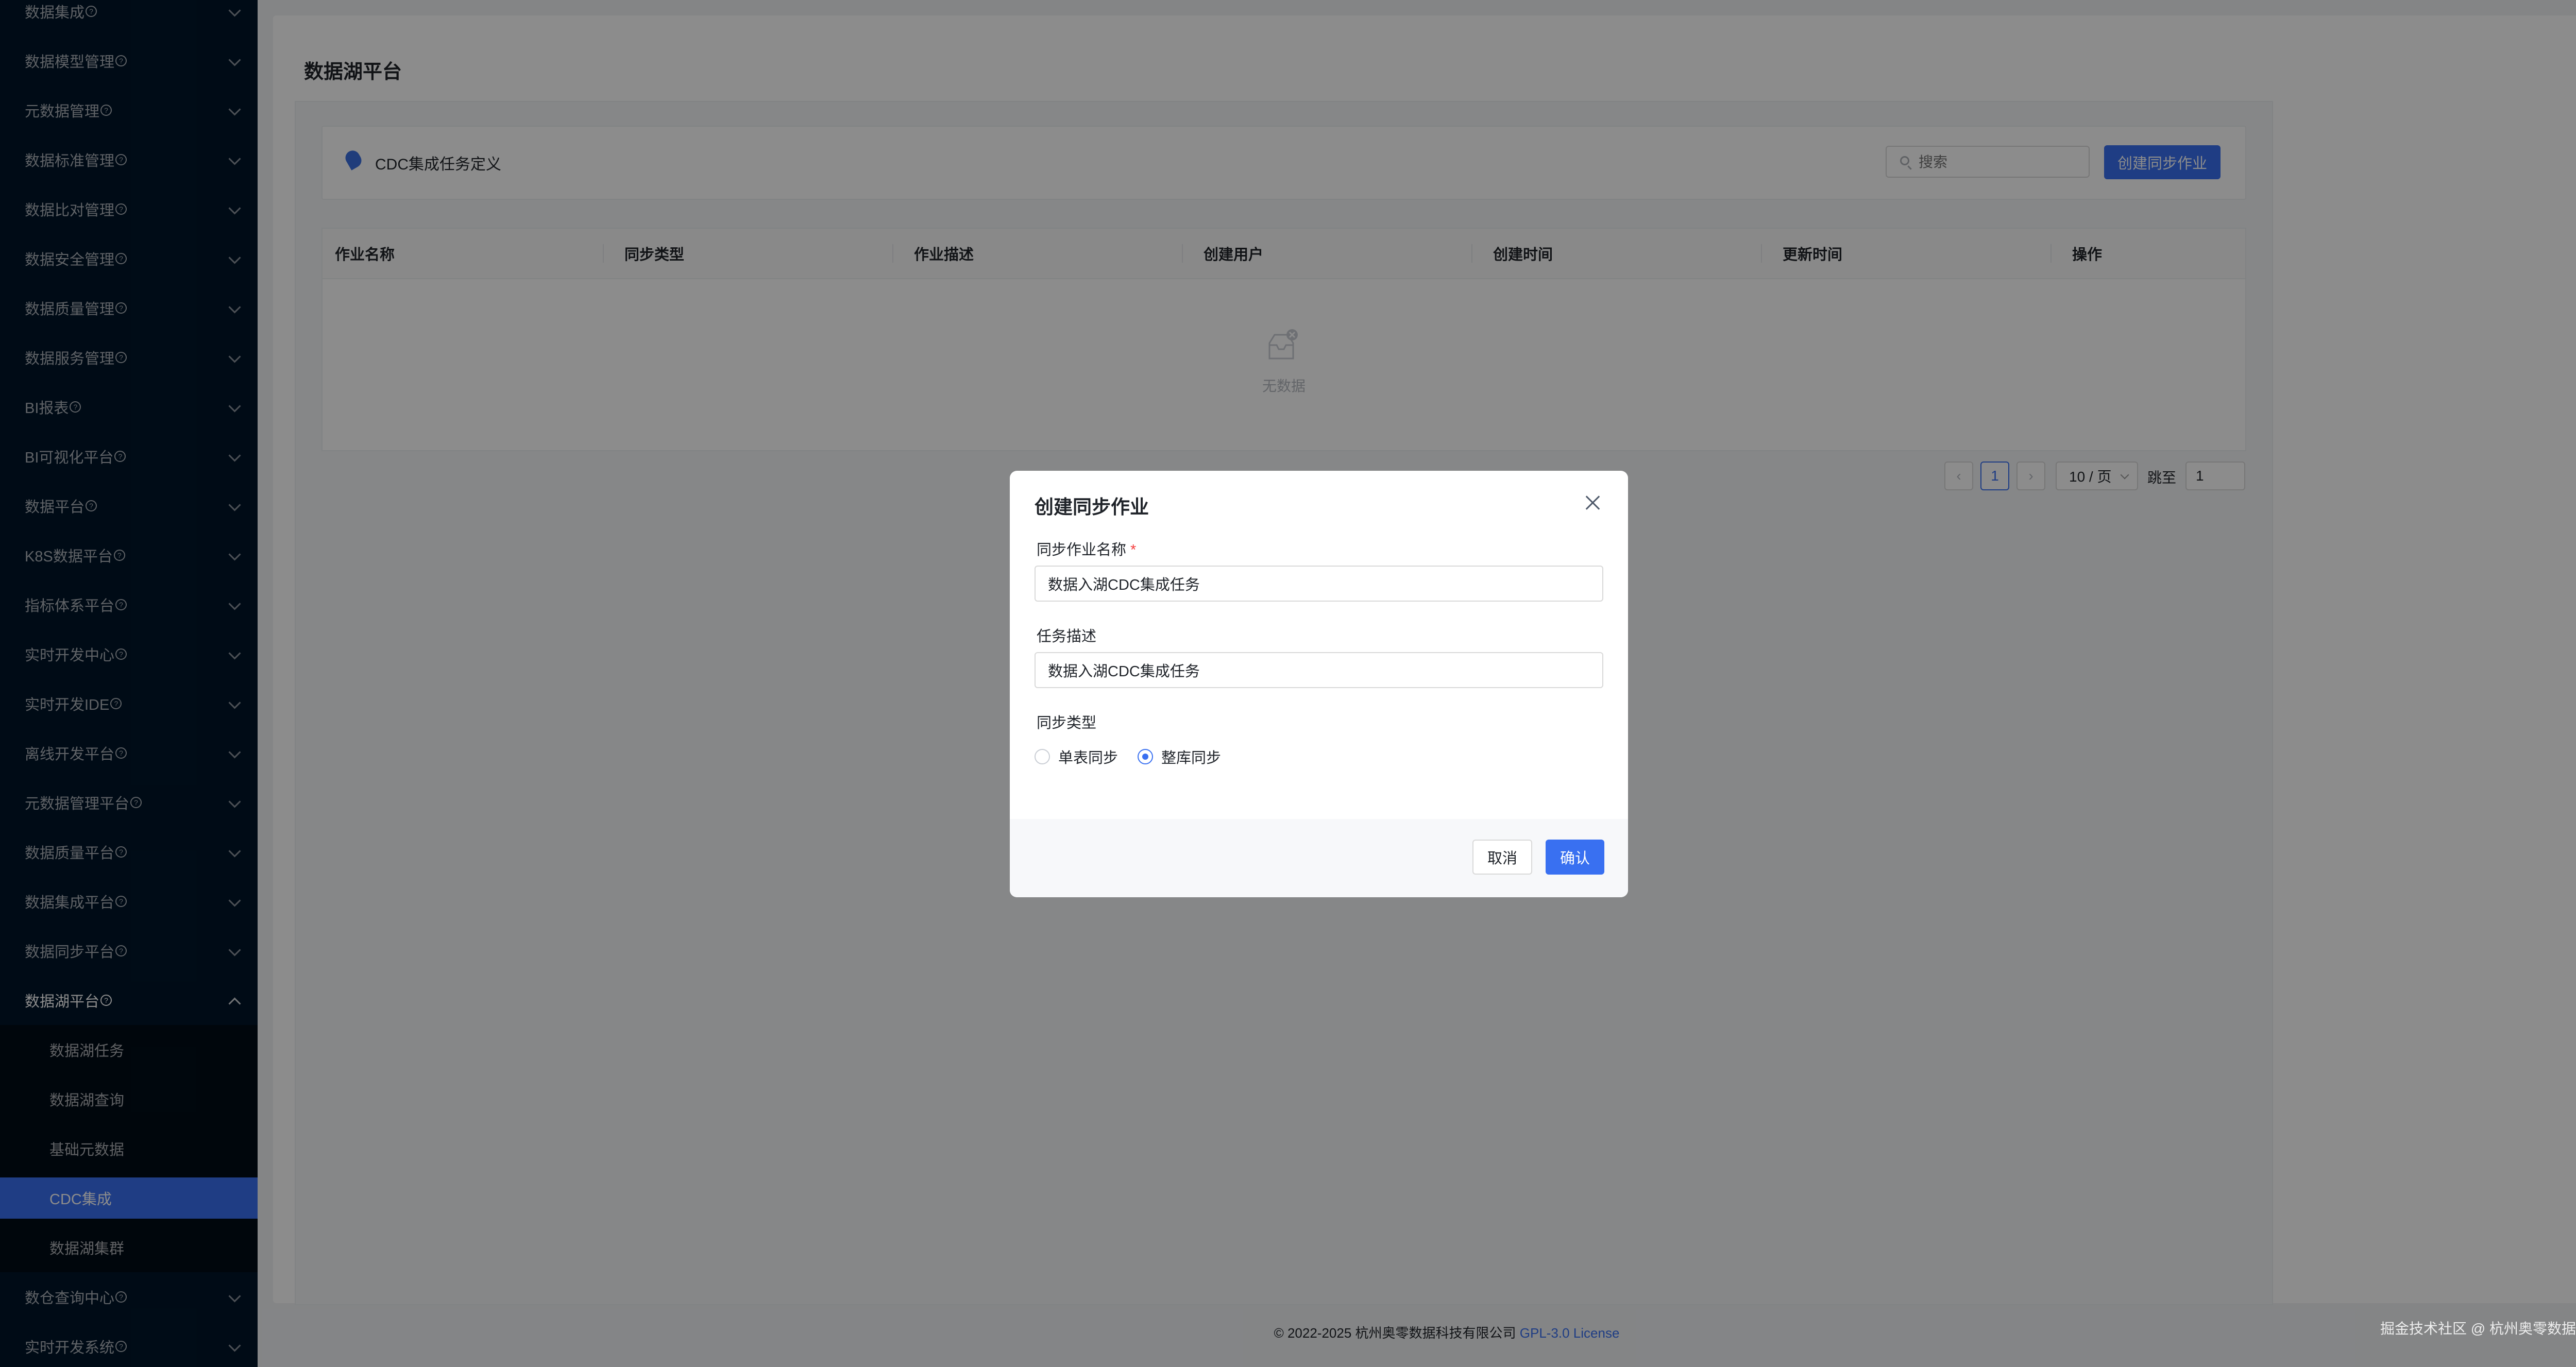  Describe the element at coordinates (1319, 858) in the screenshot. I see `dialog-footer: 取消 确认` at that location.